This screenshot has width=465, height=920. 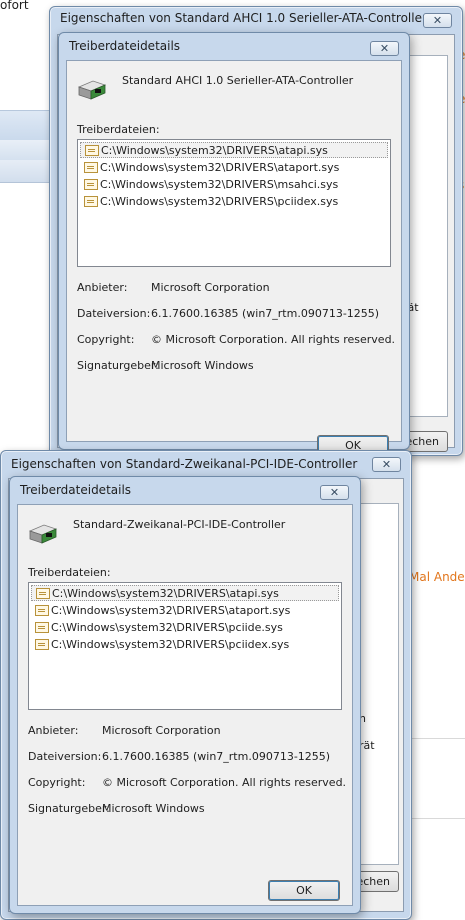 I want to click on side-label: rät, so click(x=367, y=745).